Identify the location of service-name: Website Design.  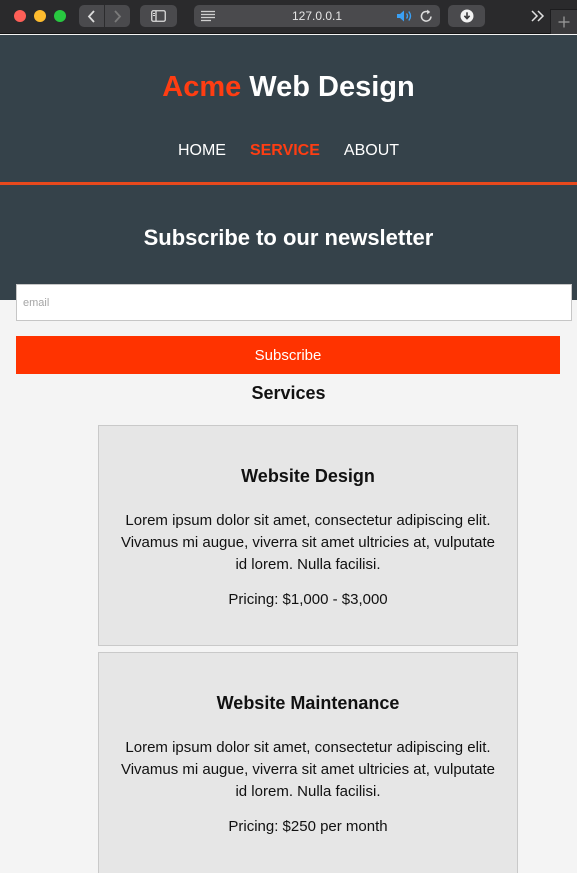
(308, 476).